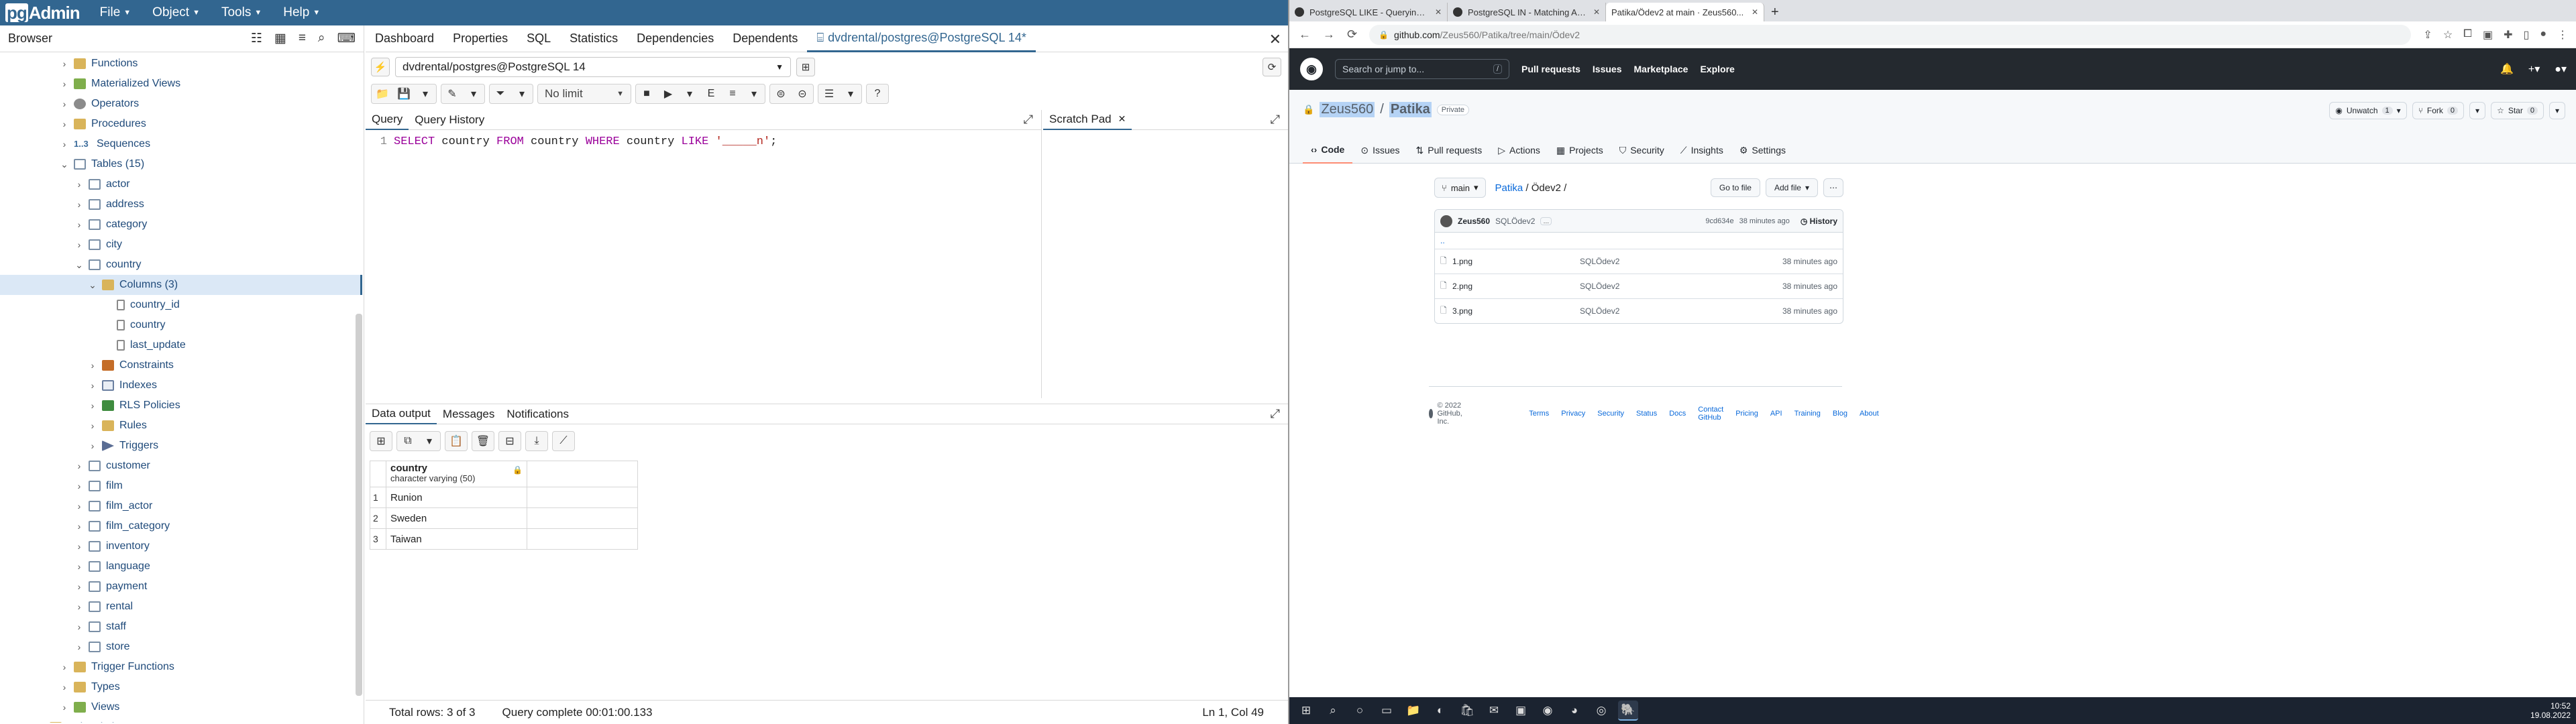 This screenshot has width=2576, height=724. What do you see at coordinates (1306, 711) in the screenshot?
I see `start-icon: ⊞` at bounding box center [1306, 711].